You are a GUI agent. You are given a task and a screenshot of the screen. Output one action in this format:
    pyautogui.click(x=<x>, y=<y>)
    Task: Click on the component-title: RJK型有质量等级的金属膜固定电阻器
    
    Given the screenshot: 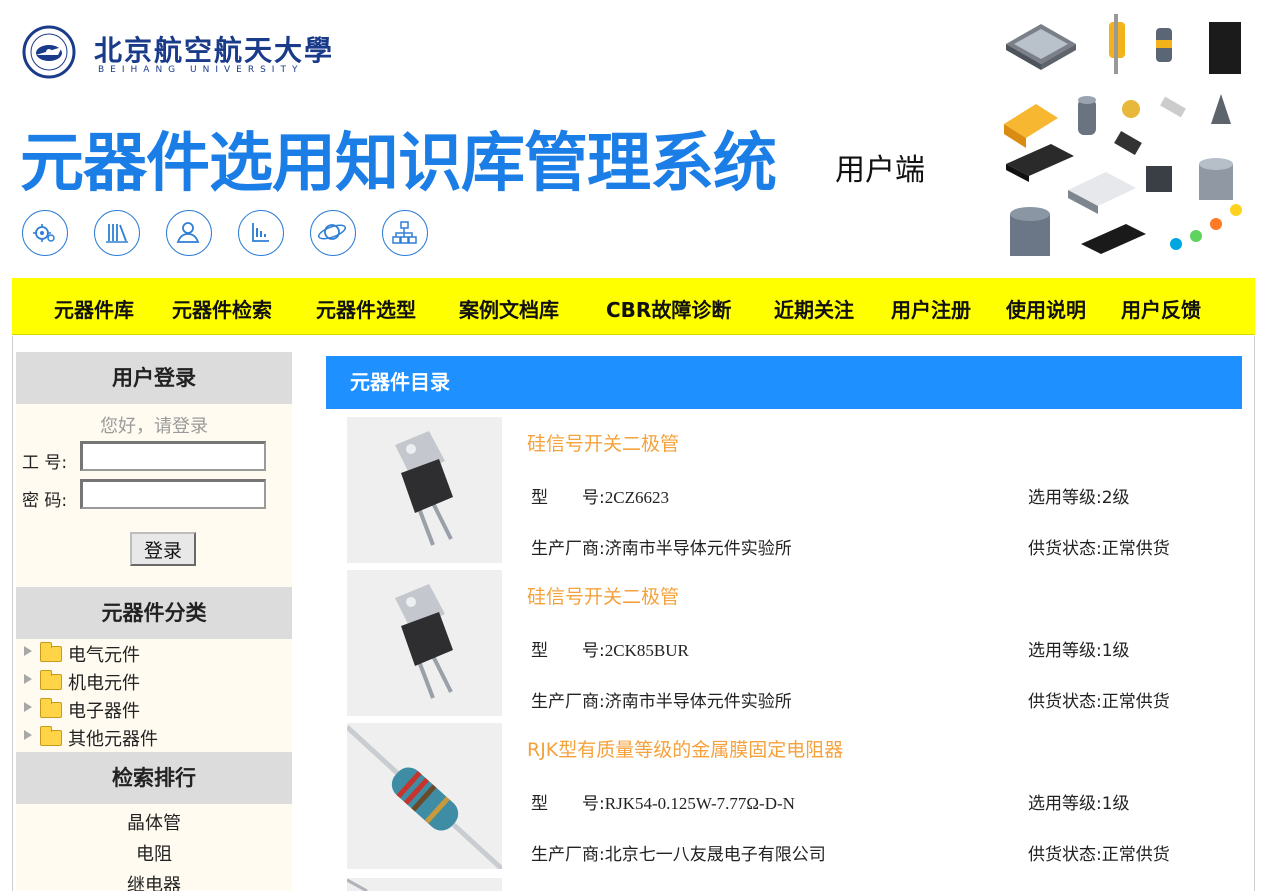 What is the action you would take?
    pyautogui.click(x=685, y=748)
    